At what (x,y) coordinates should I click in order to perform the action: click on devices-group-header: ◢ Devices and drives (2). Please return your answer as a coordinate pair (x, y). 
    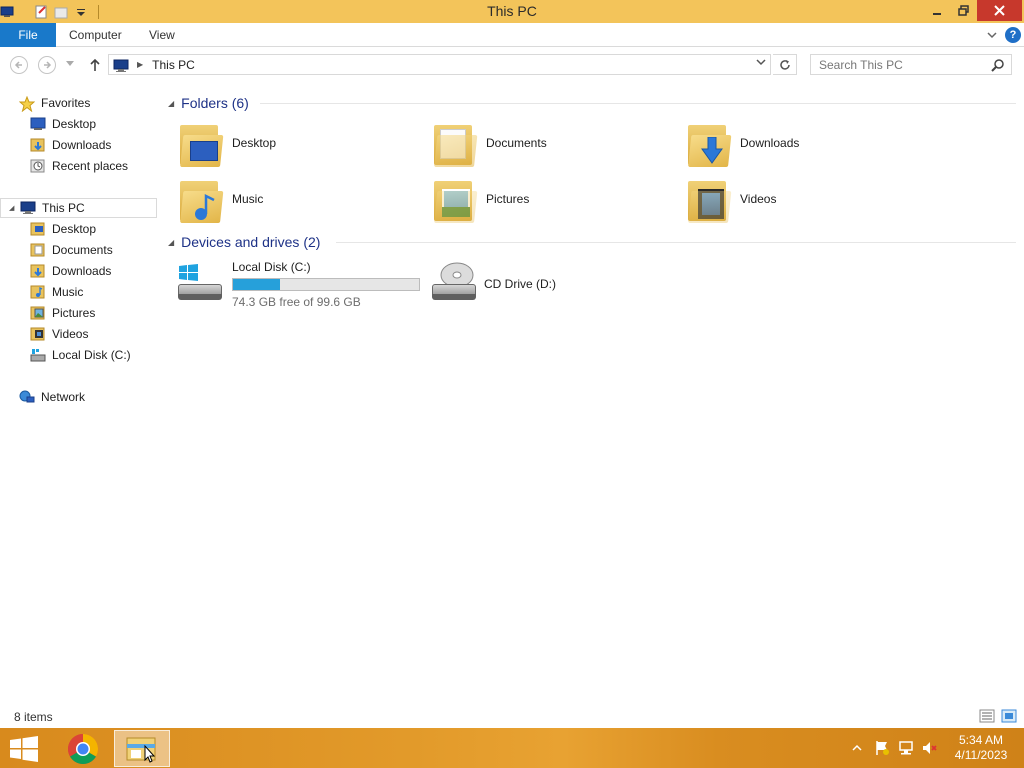
    Looking at the image, I should click on (244, 242).